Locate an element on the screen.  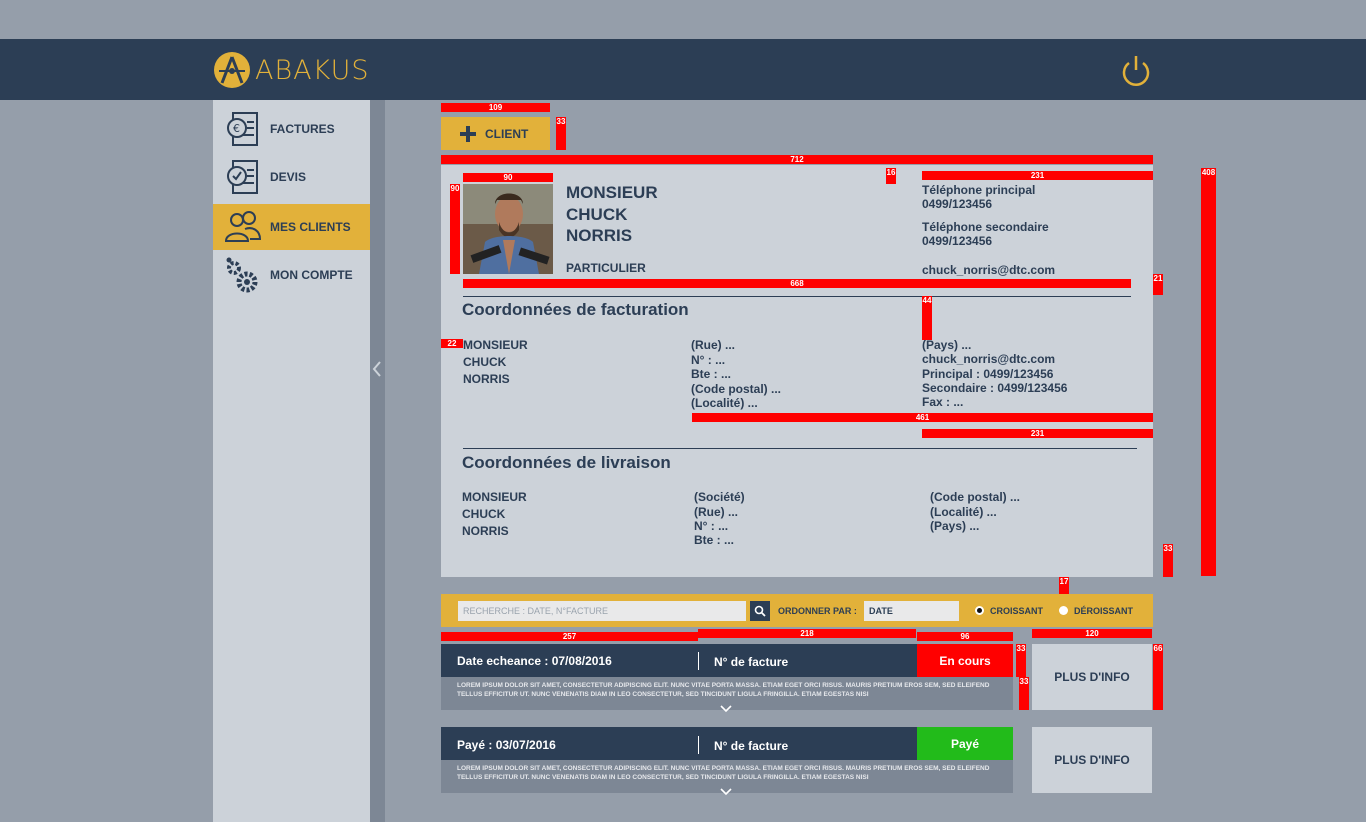
invoice-euro-icon: € is located at coordinates (243, 129).